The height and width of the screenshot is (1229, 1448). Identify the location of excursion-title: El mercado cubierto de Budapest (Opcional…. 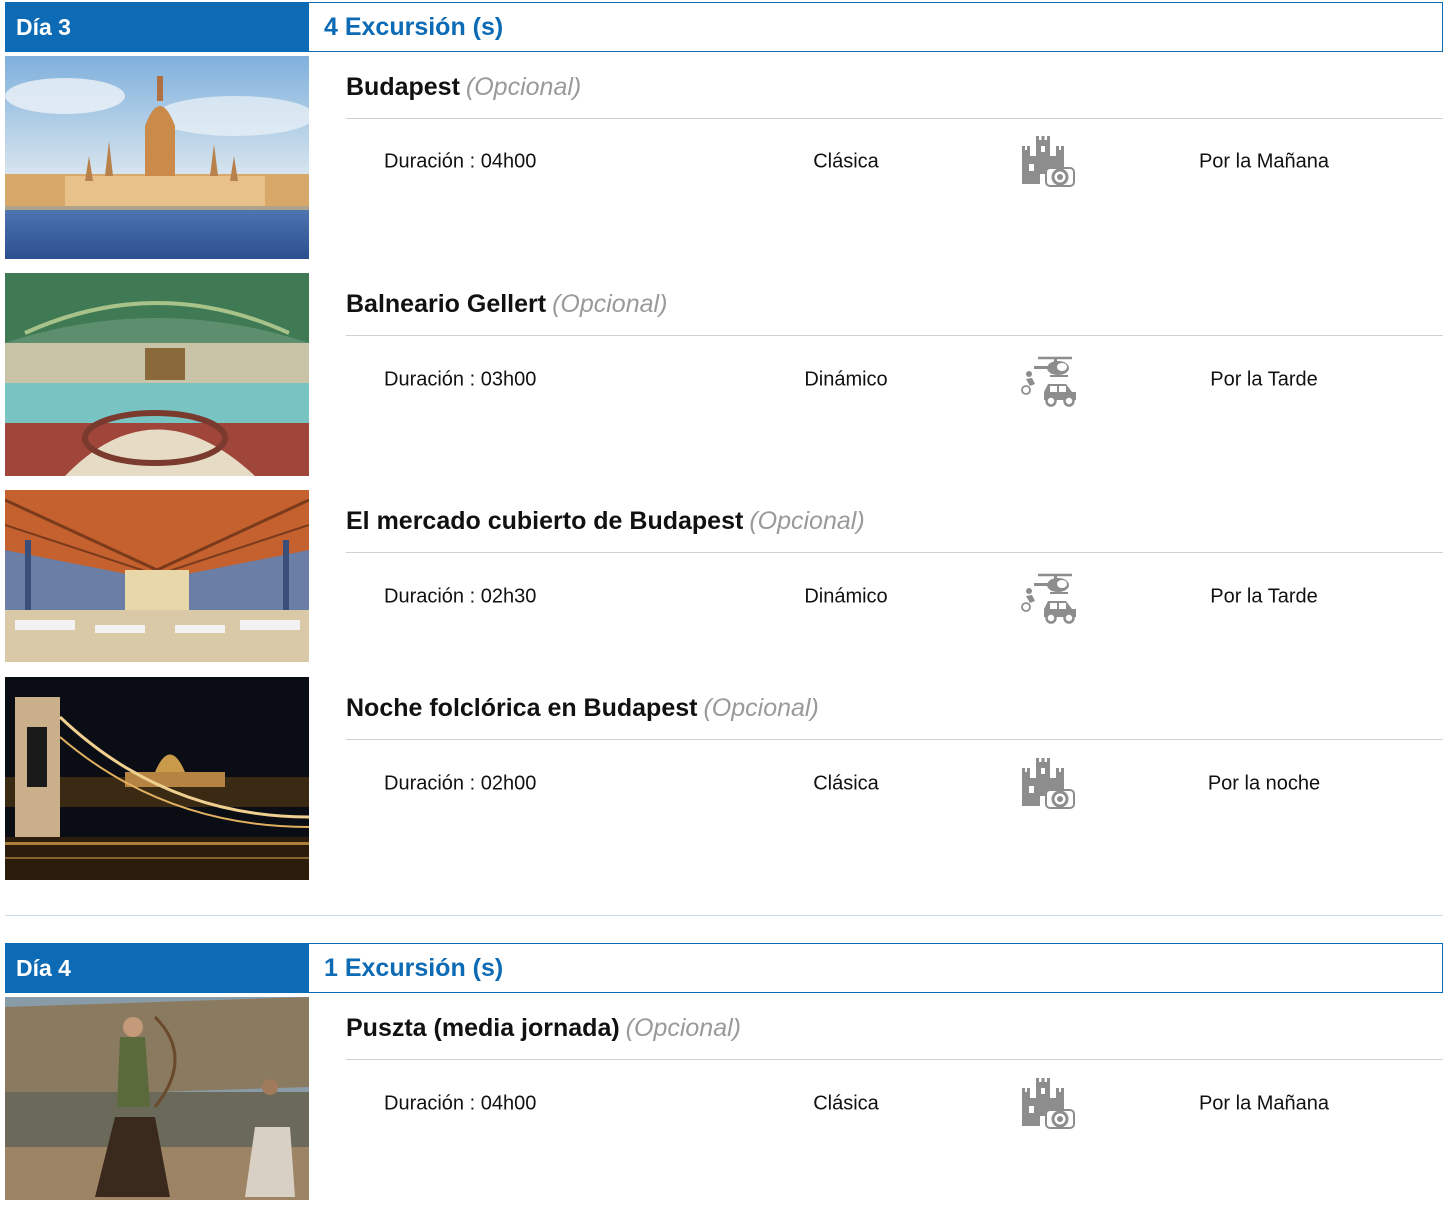
(605, 521).